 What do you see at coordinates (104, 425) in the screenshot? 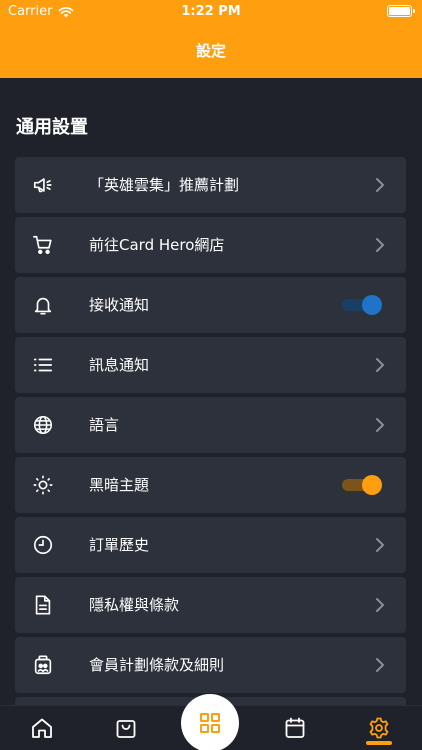
I see `settings-row-label: 語言` at bounding box center [104, 425].